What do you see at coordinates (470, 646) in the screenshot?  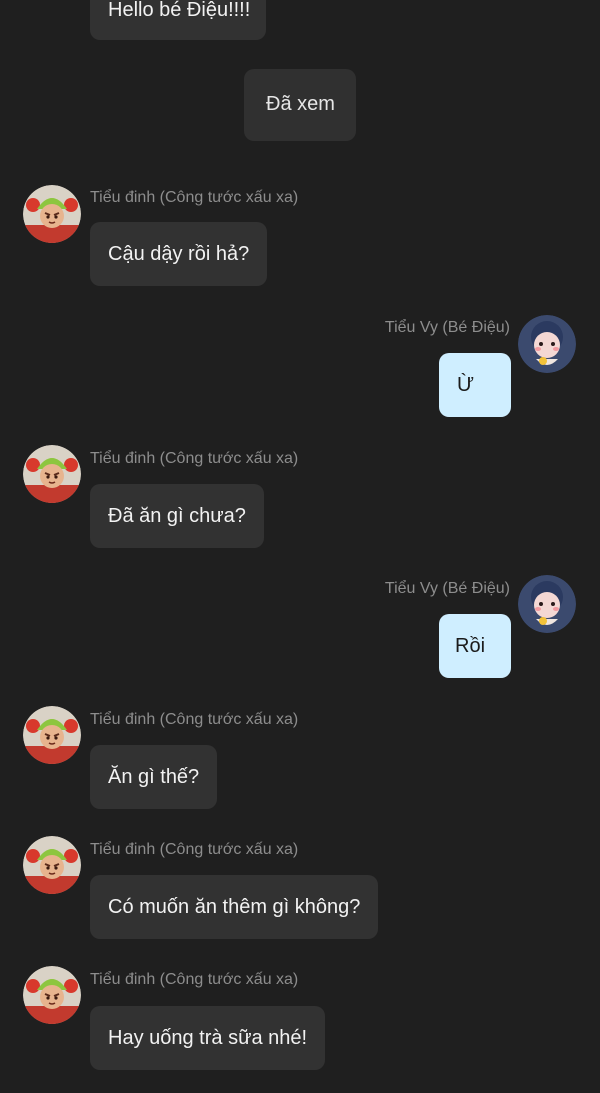 I see `message-text: Rồi` at bounding box center [470, 646].